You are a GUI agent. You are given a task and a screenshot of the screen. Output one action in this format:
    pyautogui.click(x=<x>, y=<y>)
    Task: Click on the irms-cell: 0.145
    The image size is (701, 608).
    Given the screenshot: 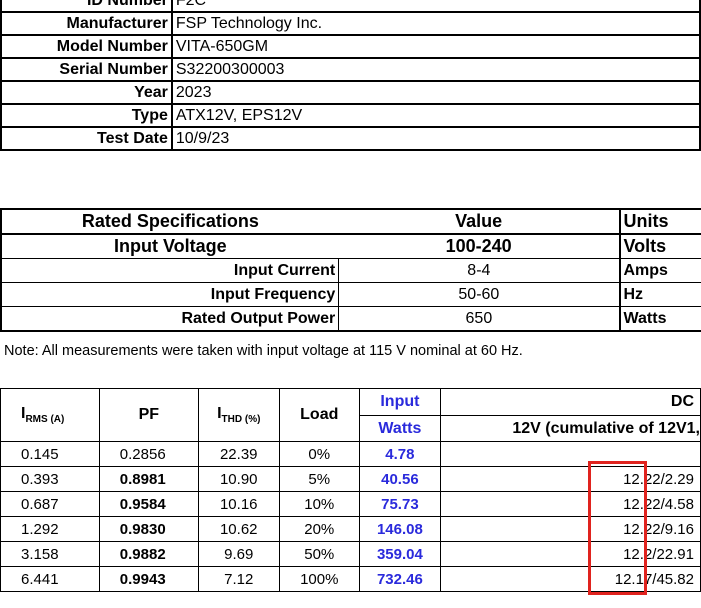 What is the action you would take?
    pyautogui.click(x=50, y=454)
    